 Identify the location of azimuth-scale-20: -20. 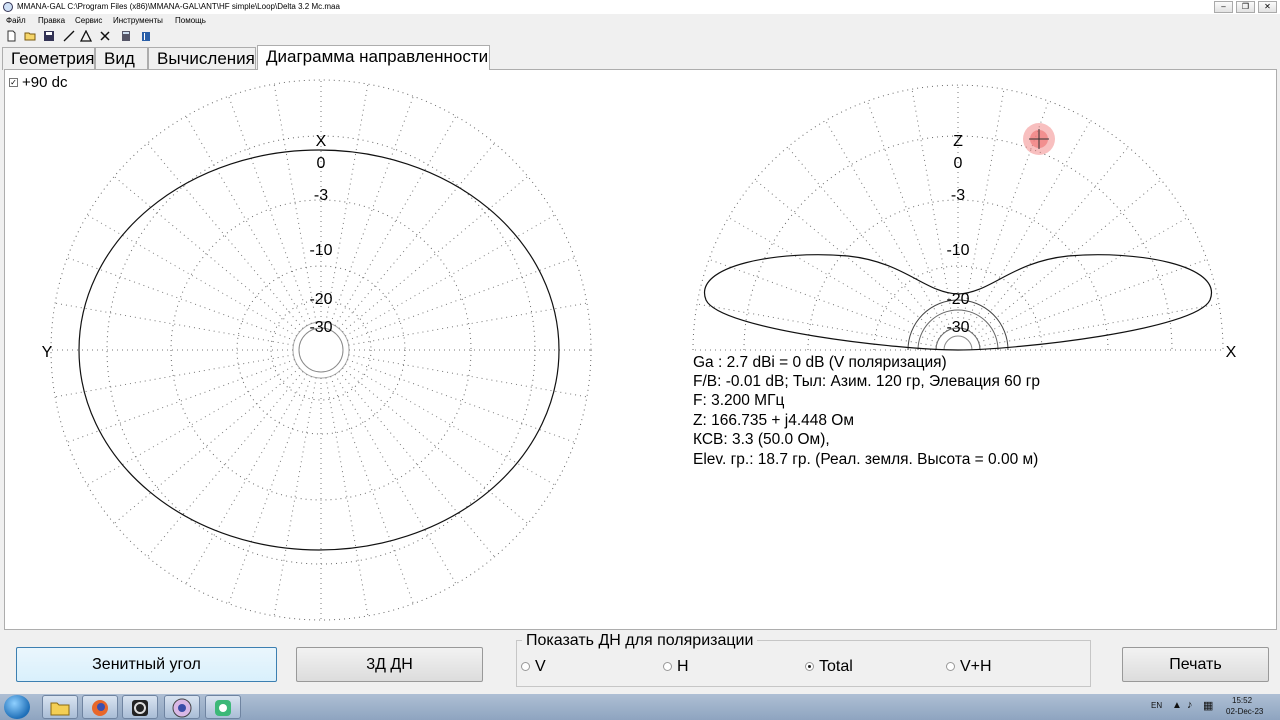
(320, 299).